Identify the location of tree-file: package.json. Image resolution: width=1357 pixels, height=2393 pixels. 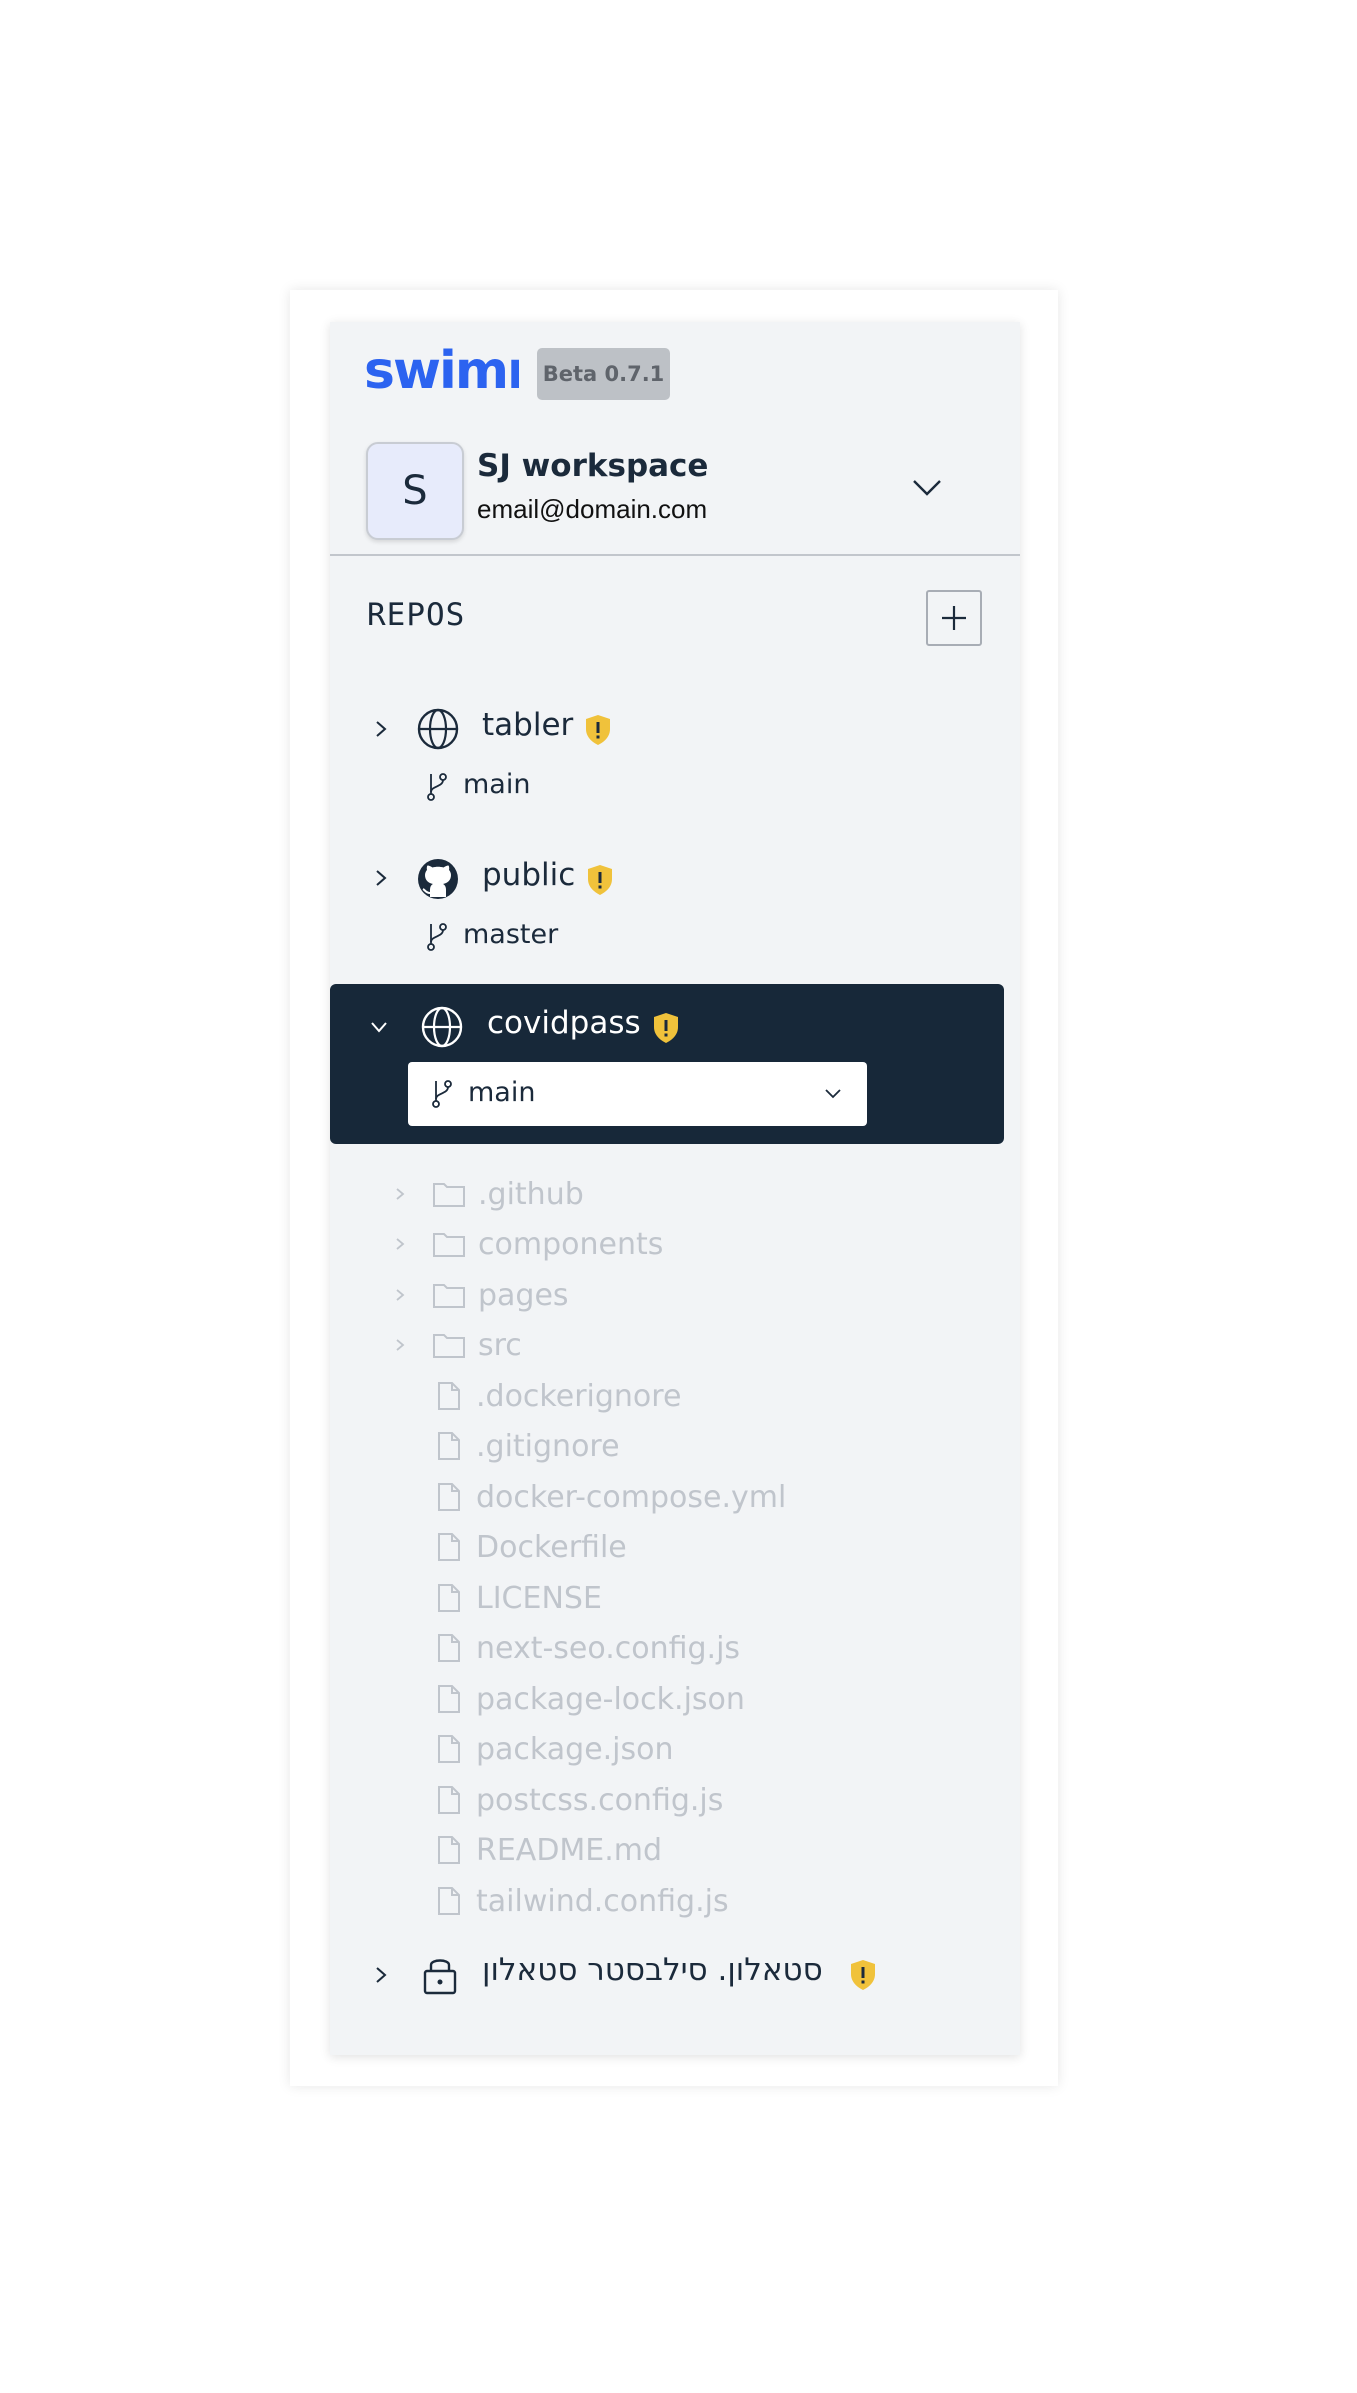
(553, 1749).